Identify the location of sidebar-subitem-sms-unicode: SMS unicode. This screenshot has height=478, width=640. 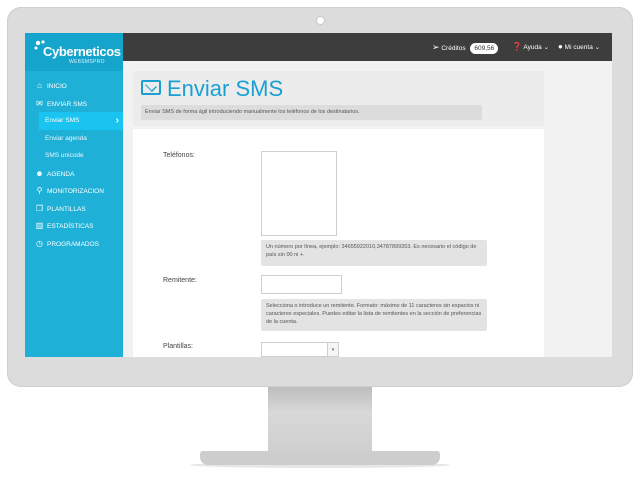
(74, 156).